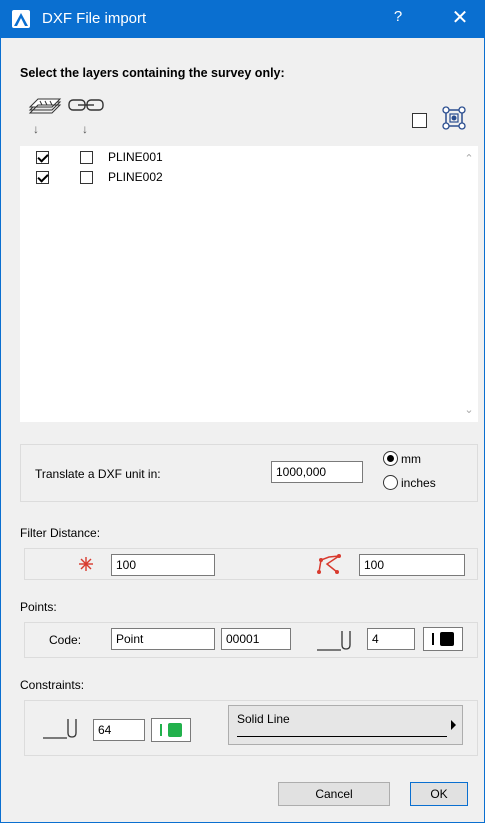 The height and width of the screenshot is (823, 485). I want to click on layer-name: PLINE001, so click(135, 157).